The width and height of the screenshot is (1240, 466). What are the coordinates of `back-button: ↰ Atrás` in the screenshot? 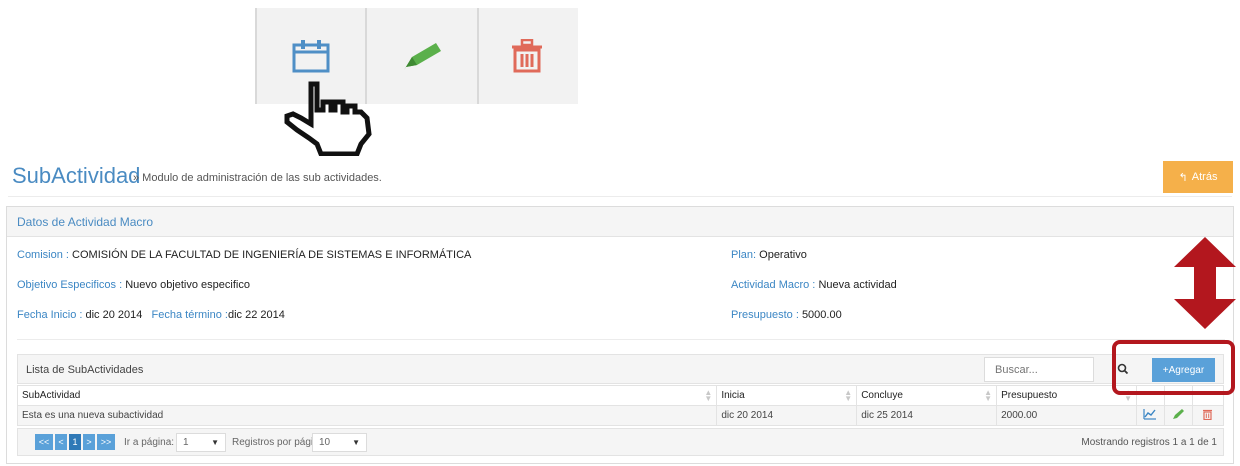 It's located at (1198, 177).